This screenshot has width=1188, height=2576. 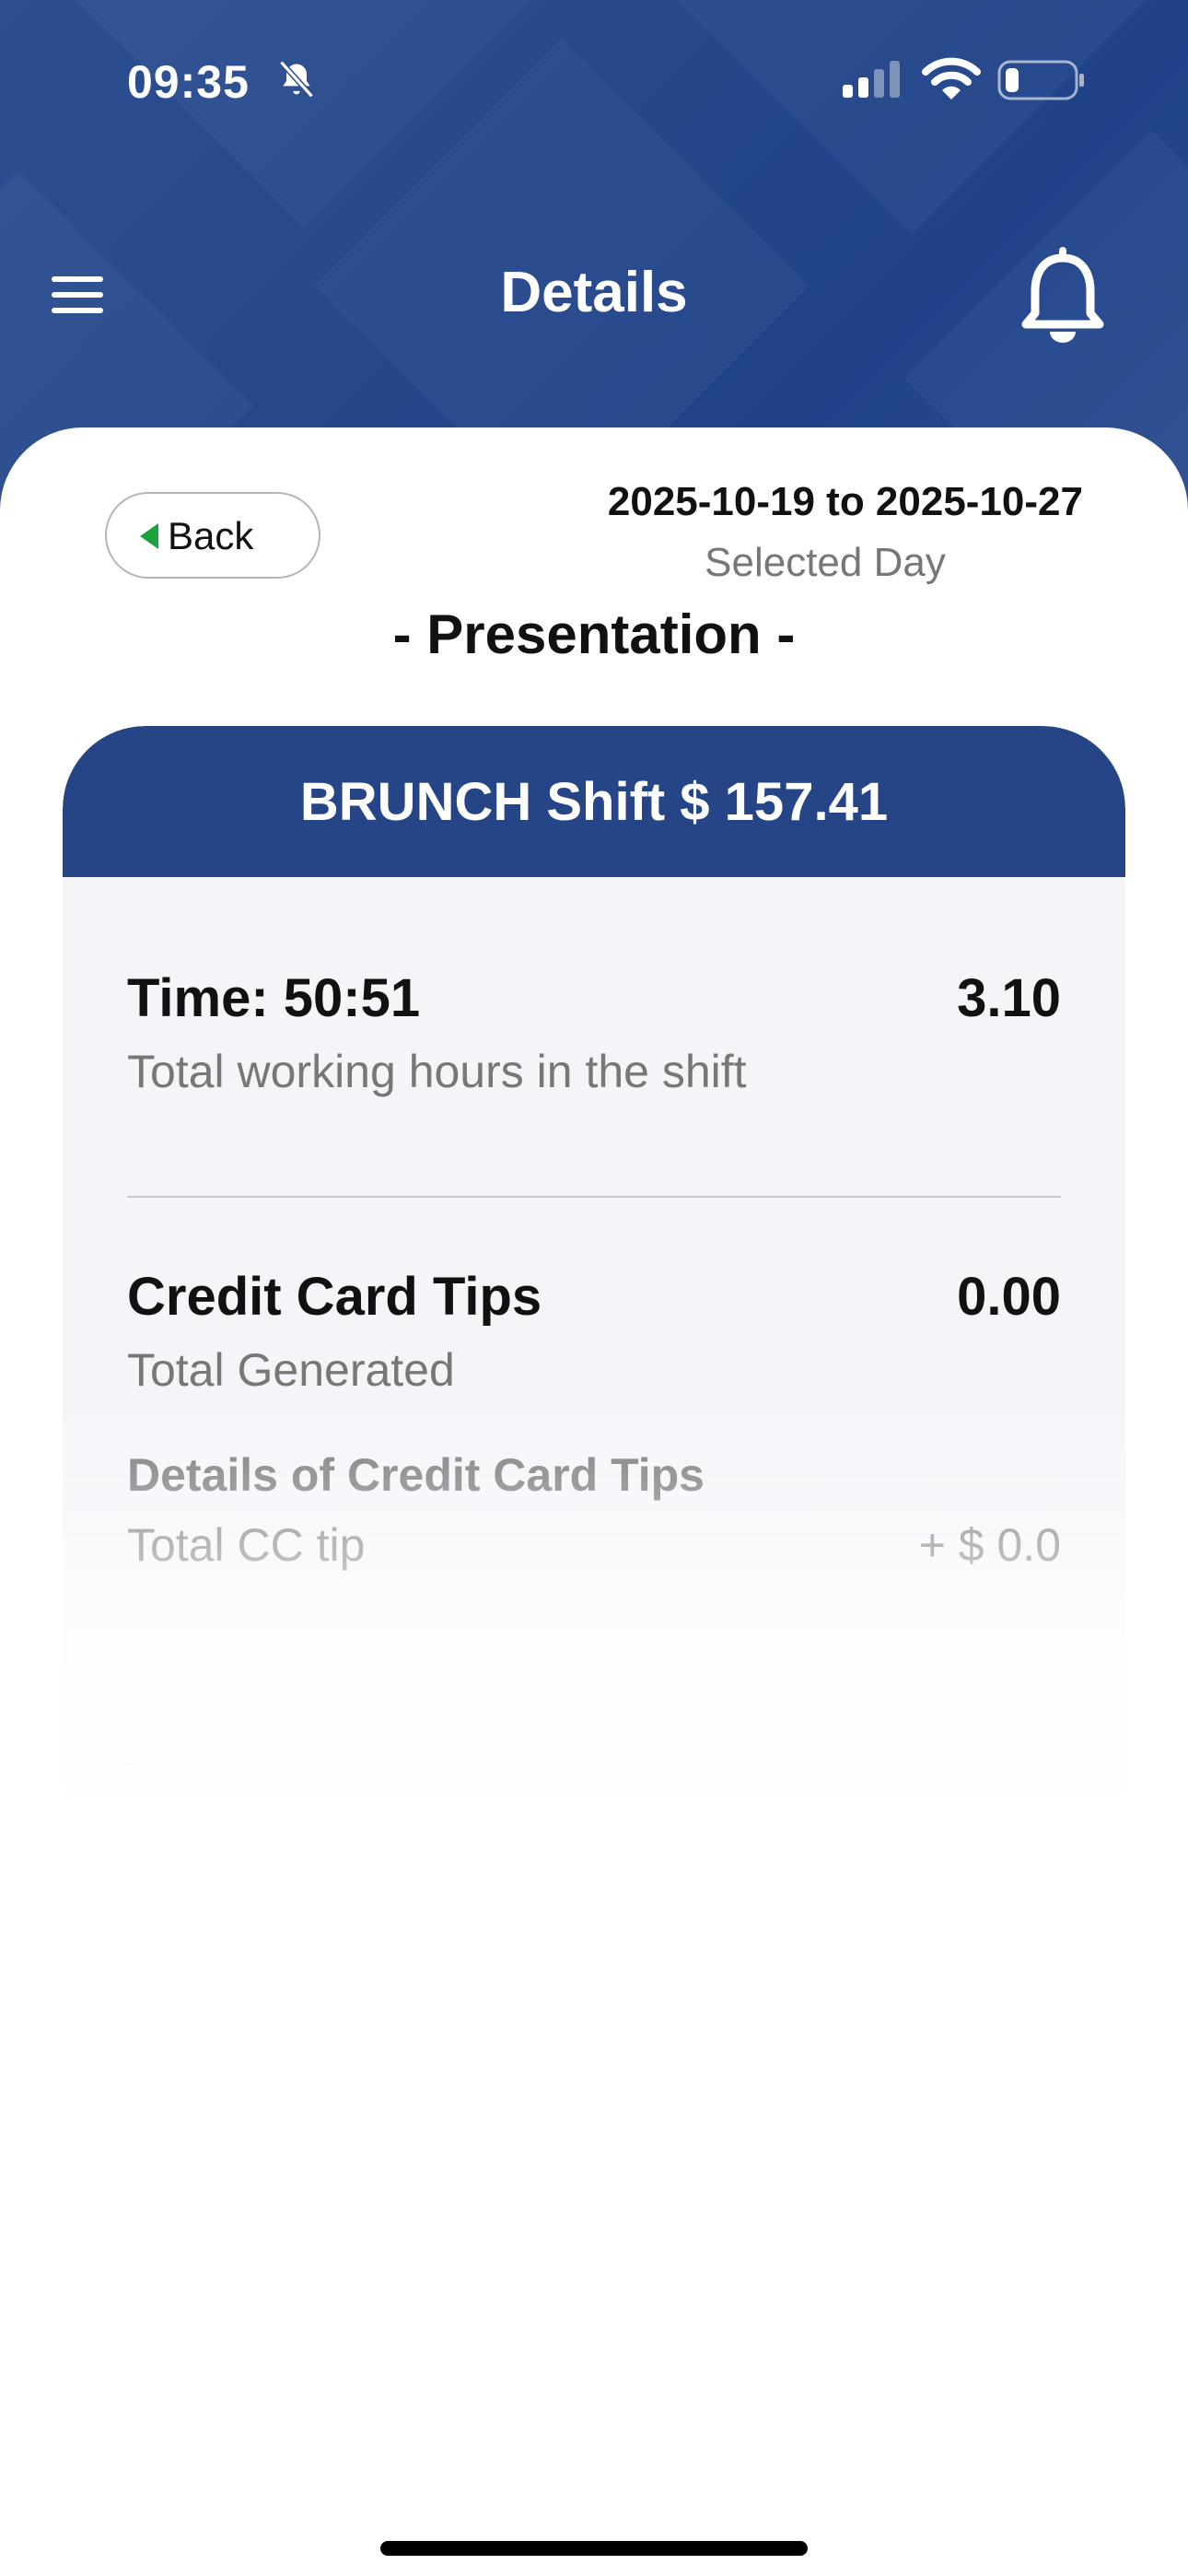 I want to click on back-button: Back, so click(x=212, y=535).